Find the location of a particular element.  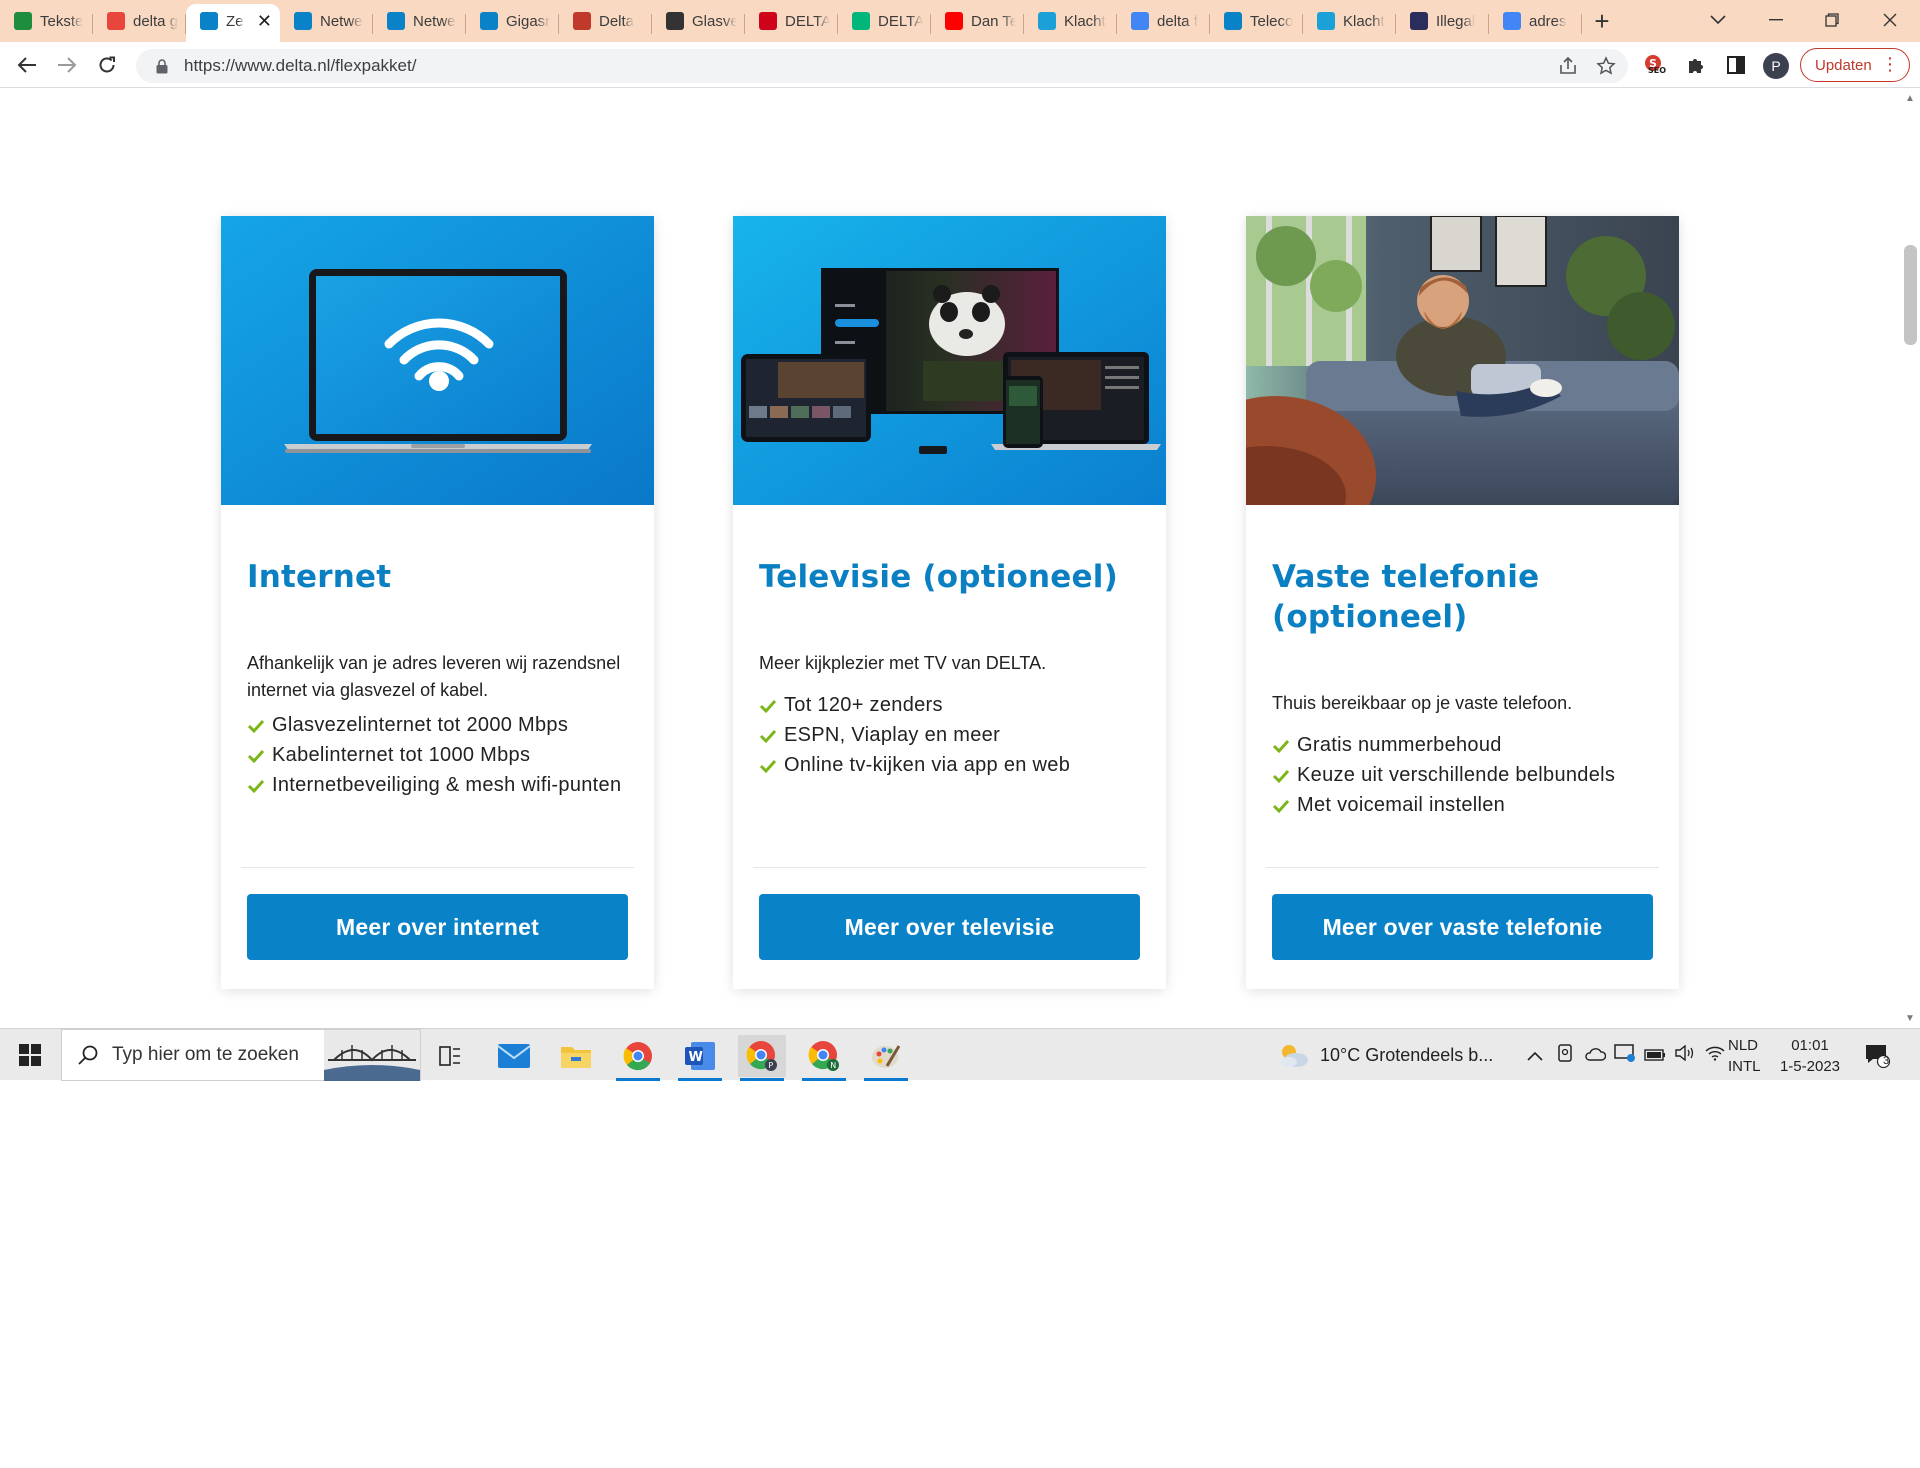

address-bar: https://www.delta.nl/flexpakket/ is located at coordinates (882, 66).